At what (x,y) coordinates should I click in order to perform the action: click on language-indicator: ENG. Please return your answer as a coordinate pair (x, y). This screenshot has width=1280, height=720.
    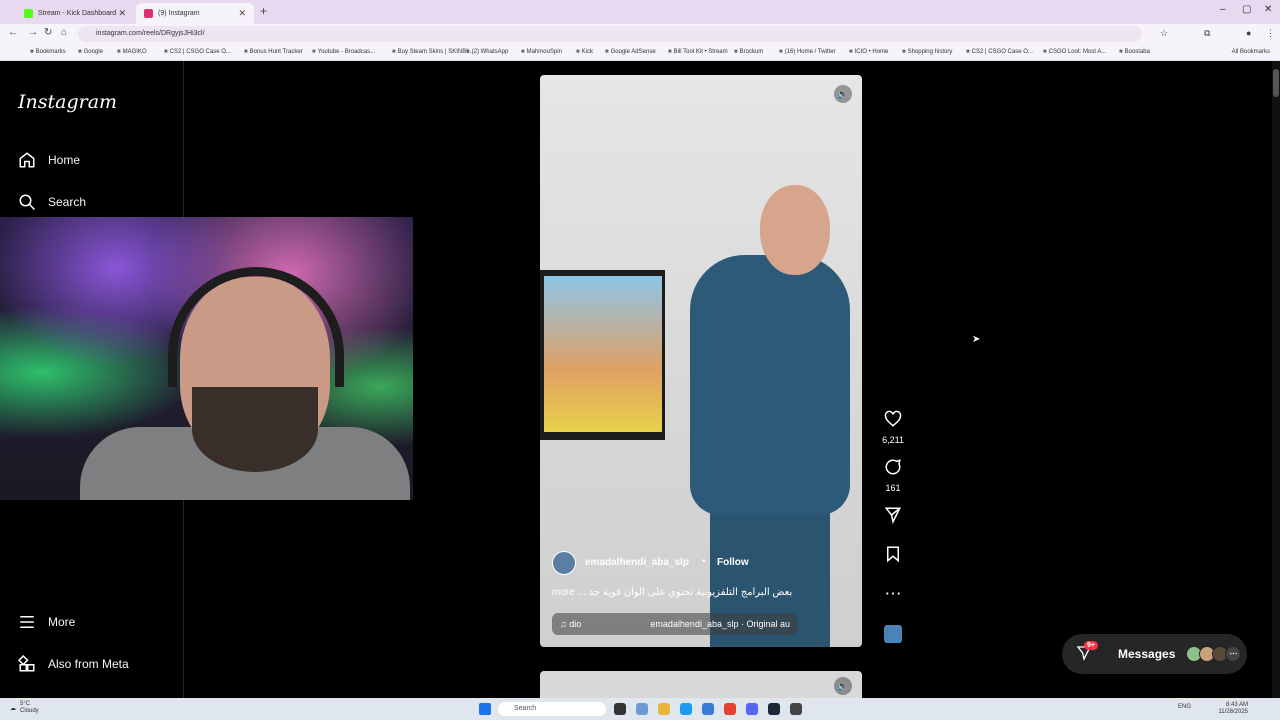
    Looking at the image, I should click on (1184, 707).